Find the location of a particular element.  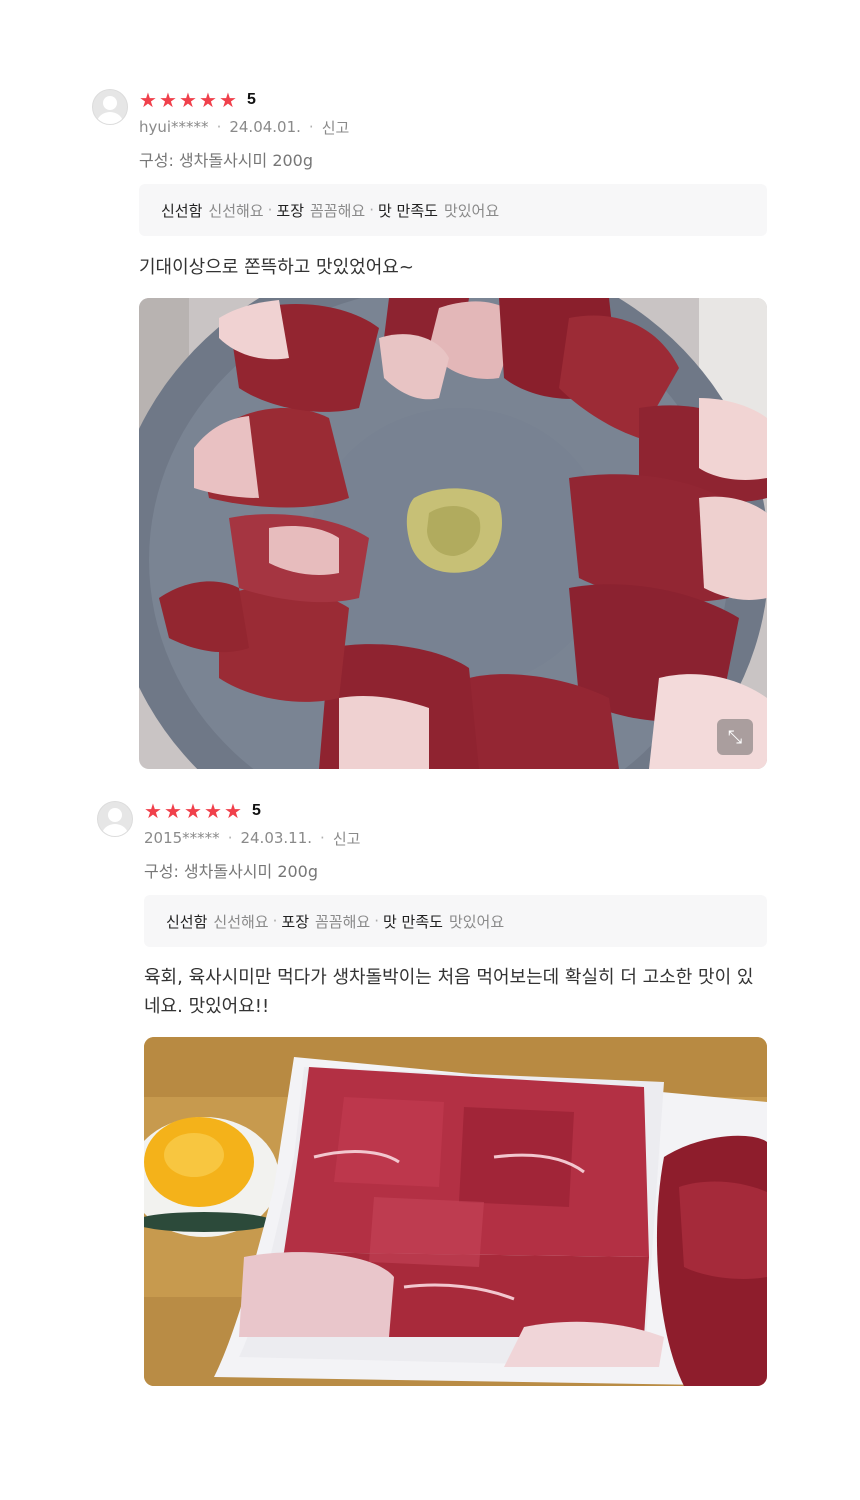

review-date: 24.03.11. is located at coordinates (276, 838).